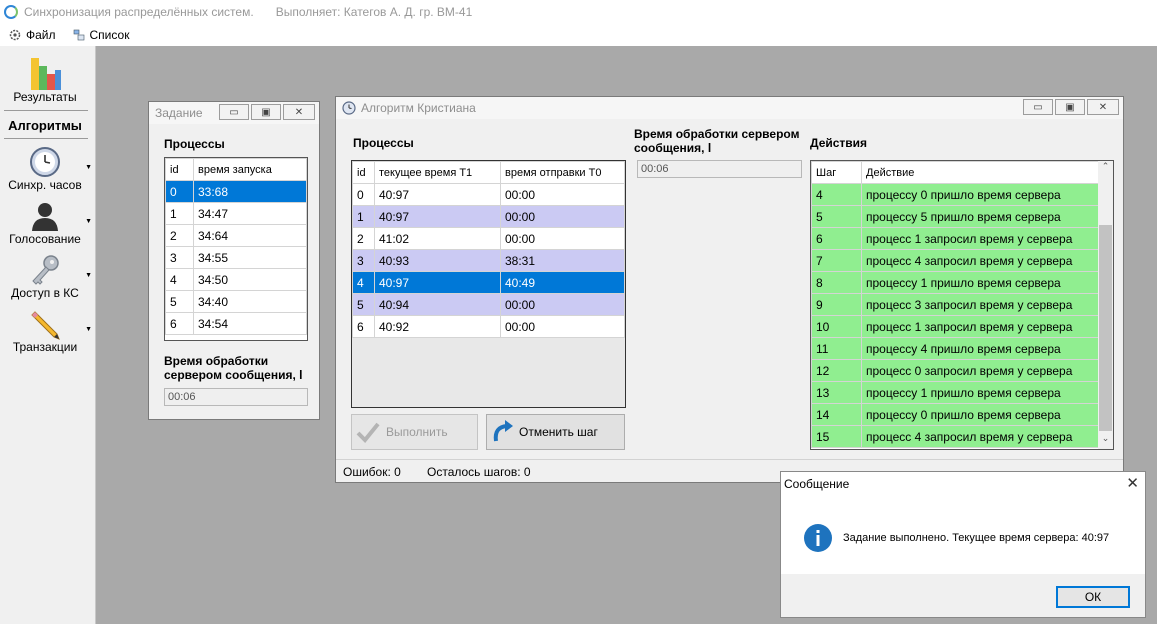 The image size is (1157, 624). What do you see at coordinates (250, 213) in the screenshot?
I see `cell-start-time: 34:47` at bounding box center [250, 213].